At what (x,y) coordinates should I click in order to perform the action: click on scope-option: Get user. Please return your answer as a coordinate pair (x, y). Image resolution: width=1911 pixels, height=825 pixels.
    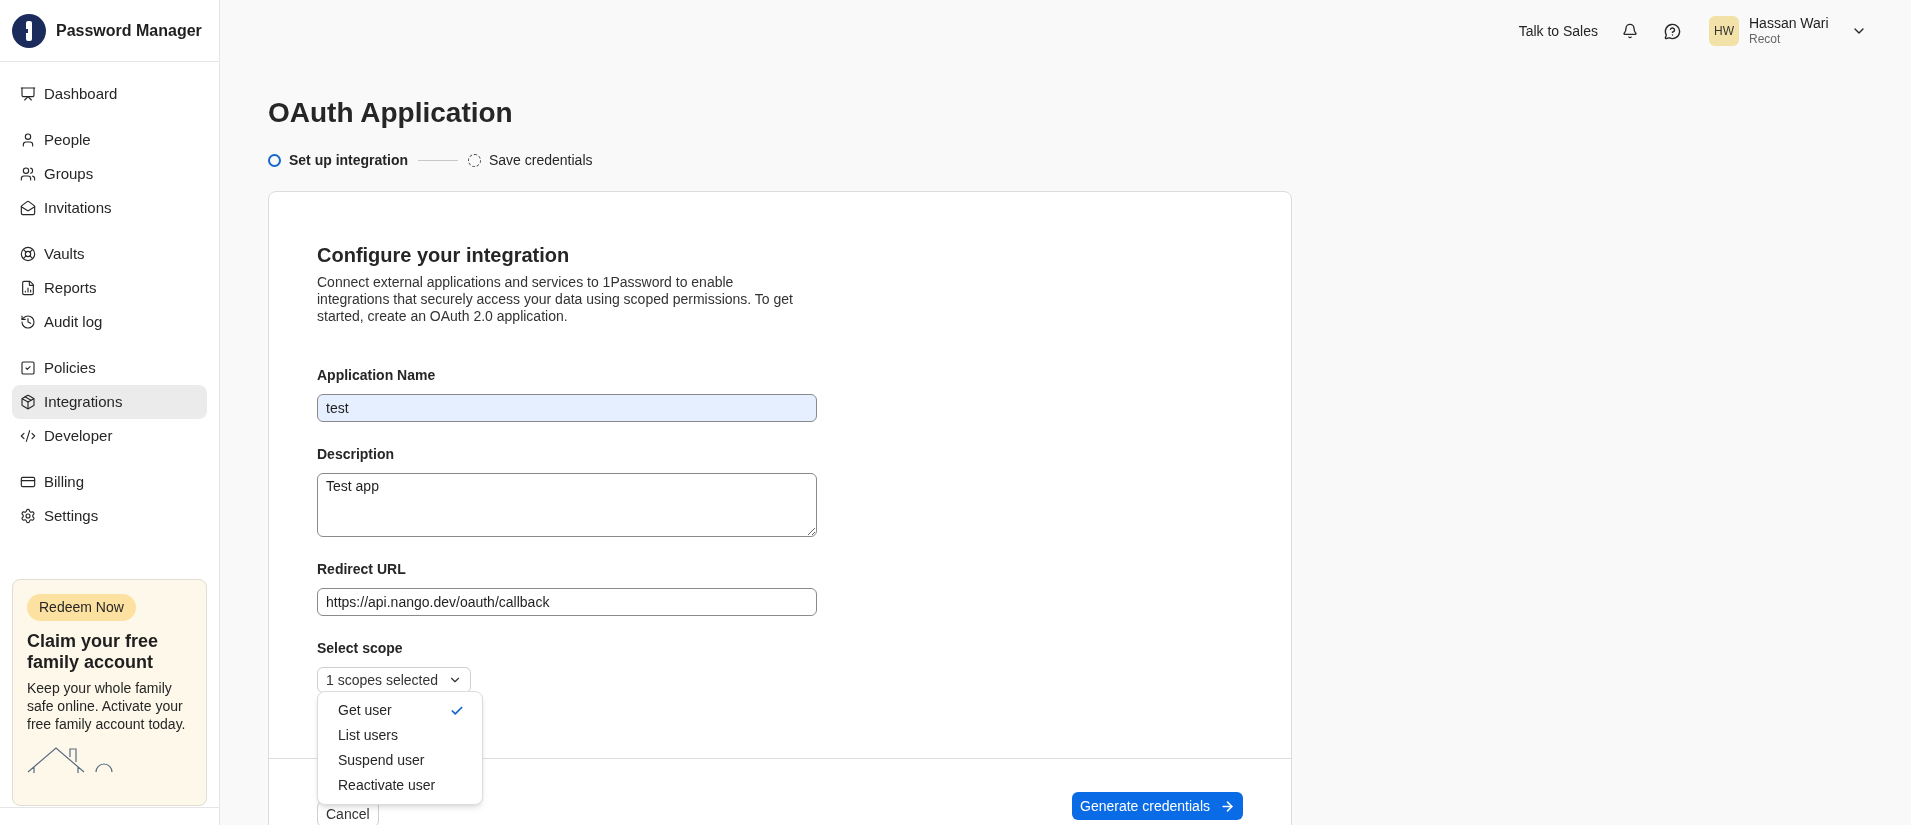
    Looking at the image, I should click on (400, 710).